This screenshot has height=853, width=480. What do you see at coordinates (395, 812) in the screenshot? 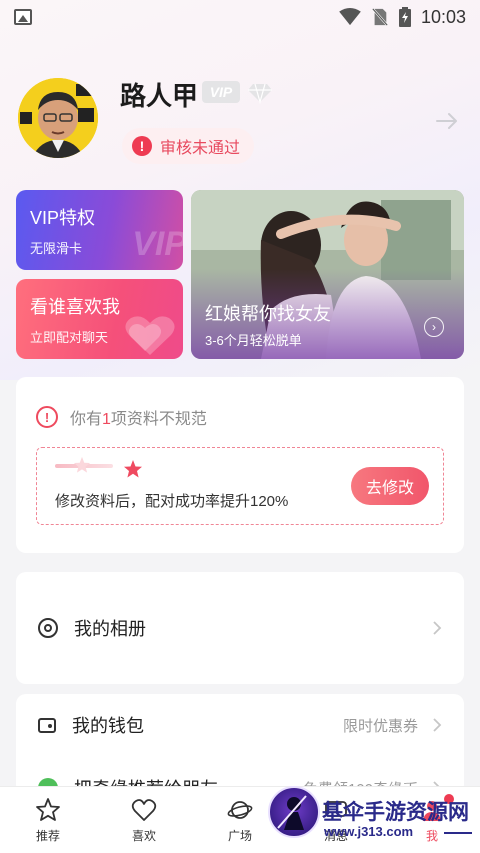
I see `site-watermark-name: 基伞手游资源网` at bounding box center [395, 812].